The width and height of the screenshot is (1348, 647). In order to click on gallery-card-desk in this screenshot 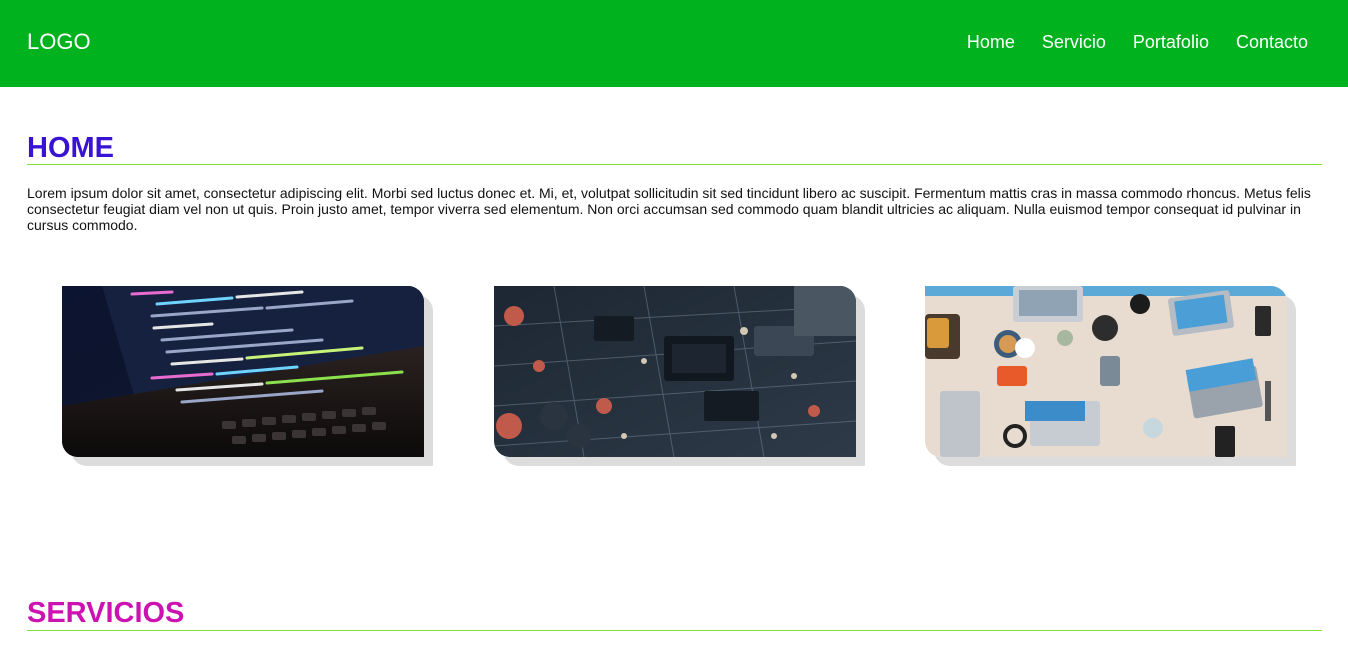, I will do `click(1110, 376)`.